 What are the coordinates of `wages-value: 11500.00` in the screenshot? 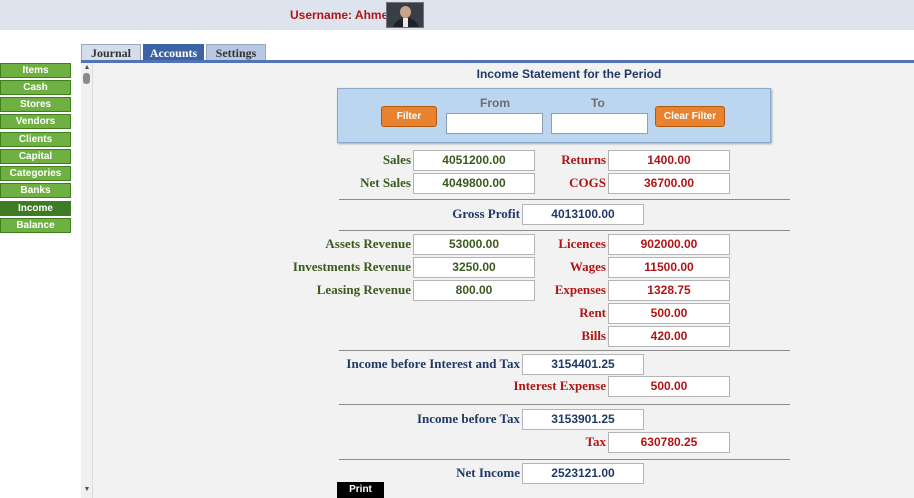 It's located at (669, 267).